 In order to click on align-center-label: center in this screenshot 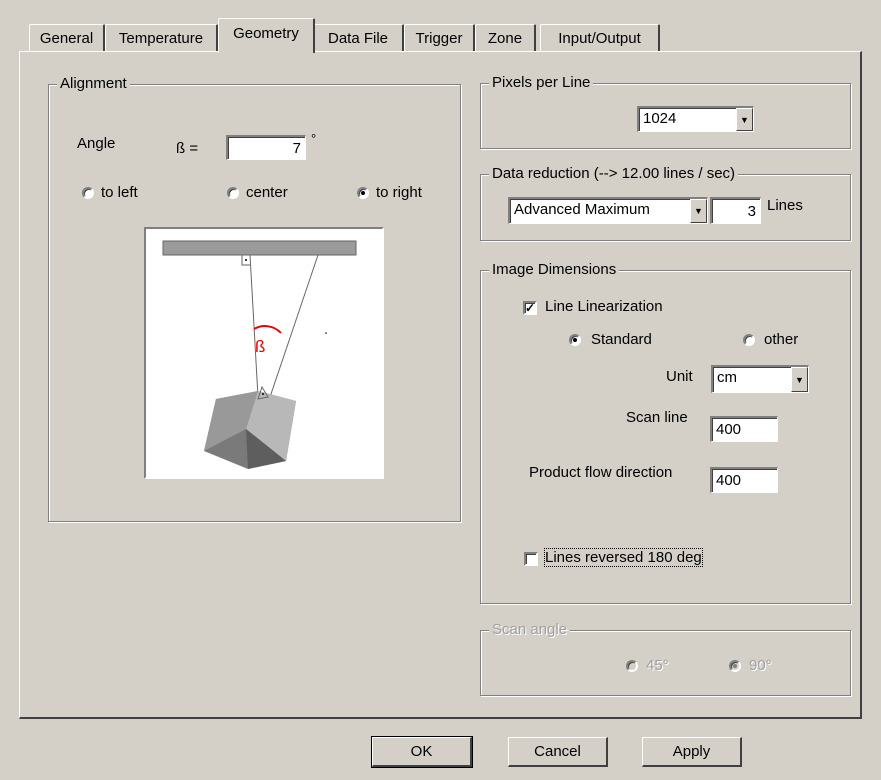, I will do `click(267, 192)`.